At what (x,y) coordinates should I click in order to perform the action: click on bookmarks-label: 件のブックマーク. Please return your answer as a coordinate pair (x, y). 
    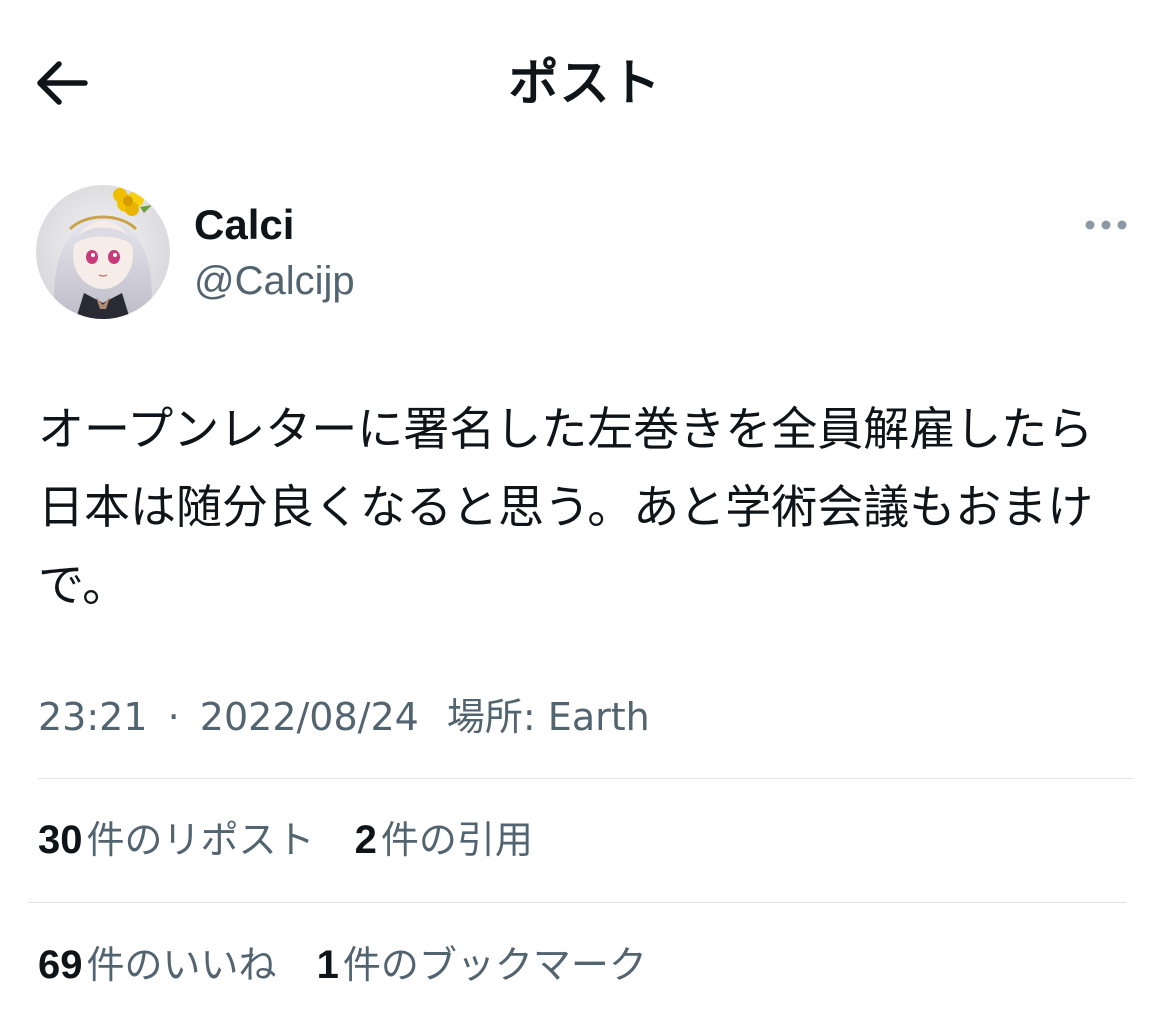
    Looking at the image, I should click on (494, 965).